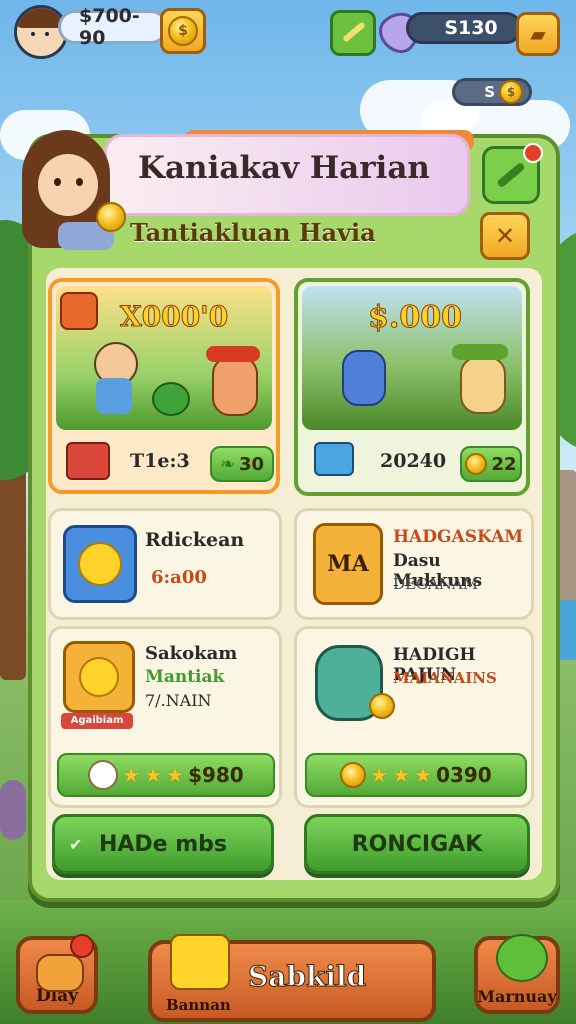 The width and height of the screenshot is (576, 1024). What do you see at coordinates (171, 399) in the screenshot?
I see `turtle-character` at bounding box center [171, 399].